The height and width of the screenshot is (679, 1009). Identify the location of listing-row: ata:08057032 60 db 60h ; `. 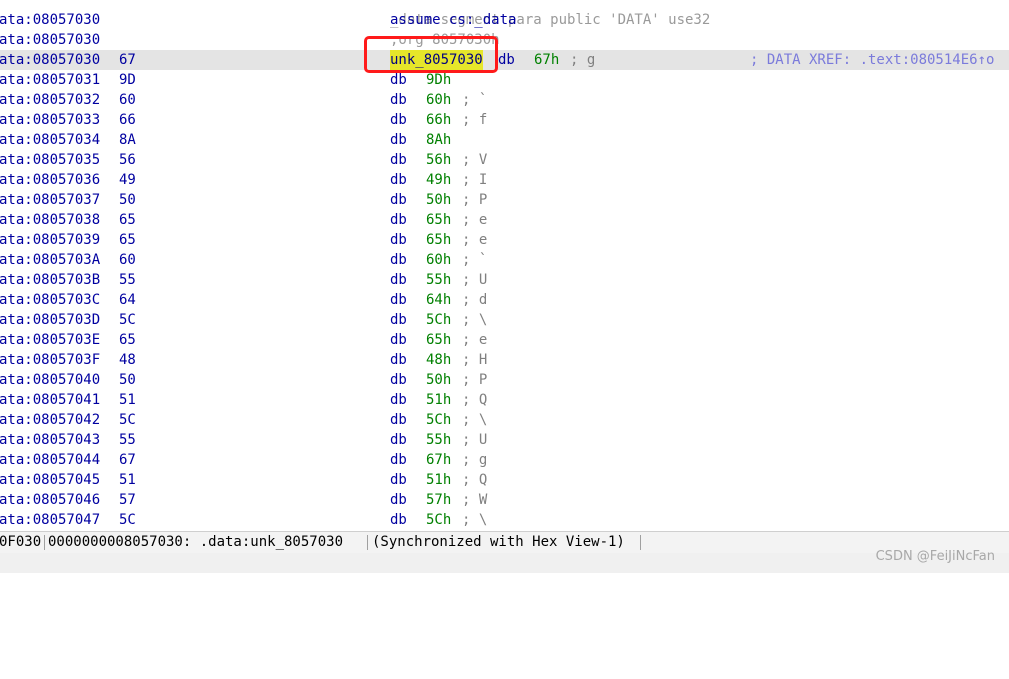
(504, 100).